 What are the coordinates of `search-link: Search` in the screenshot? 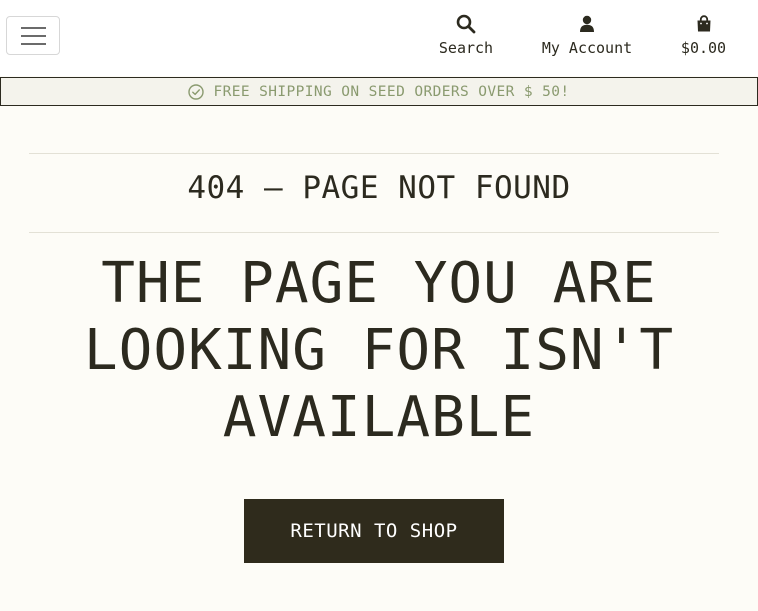 It's located at (466, 34).